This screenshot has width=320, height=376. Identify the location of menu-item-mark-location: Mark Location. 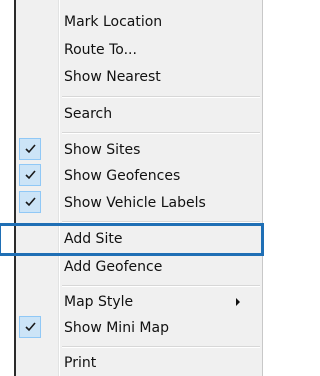
(139, 22).